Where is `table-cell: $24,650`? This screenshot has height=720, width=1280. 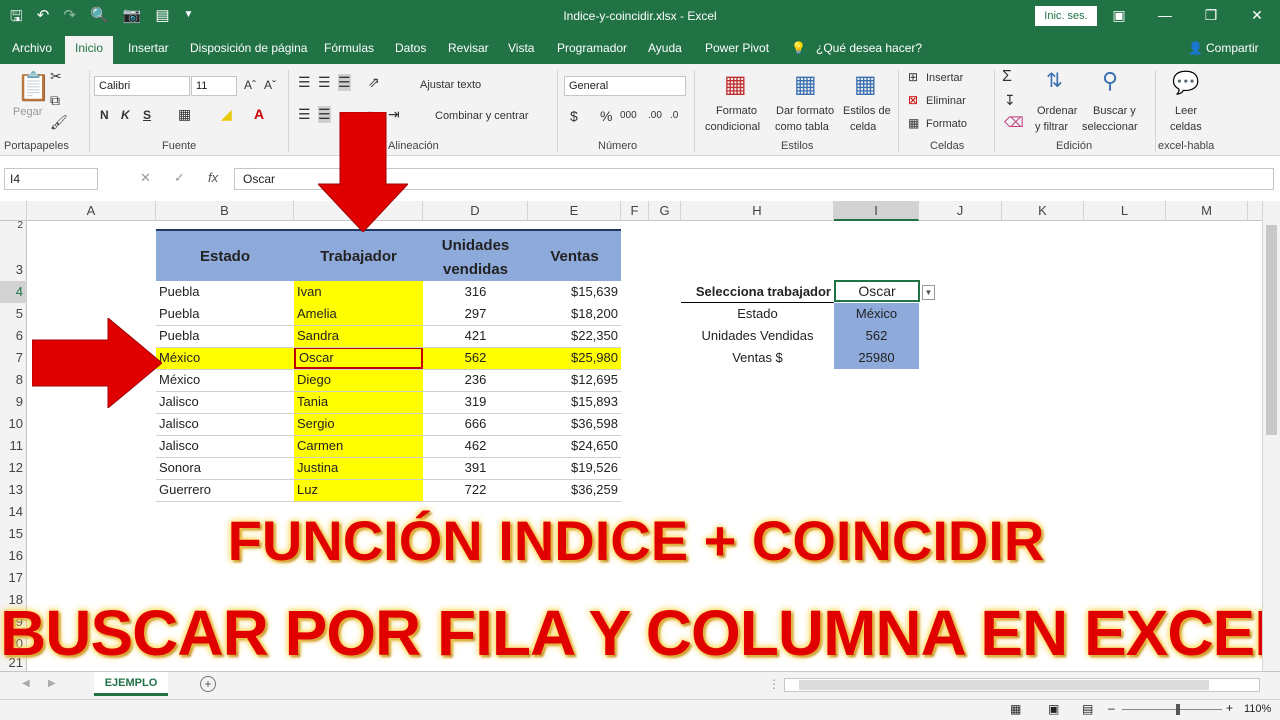 table-cell: $24,650 is located at coordinates (574, 446).